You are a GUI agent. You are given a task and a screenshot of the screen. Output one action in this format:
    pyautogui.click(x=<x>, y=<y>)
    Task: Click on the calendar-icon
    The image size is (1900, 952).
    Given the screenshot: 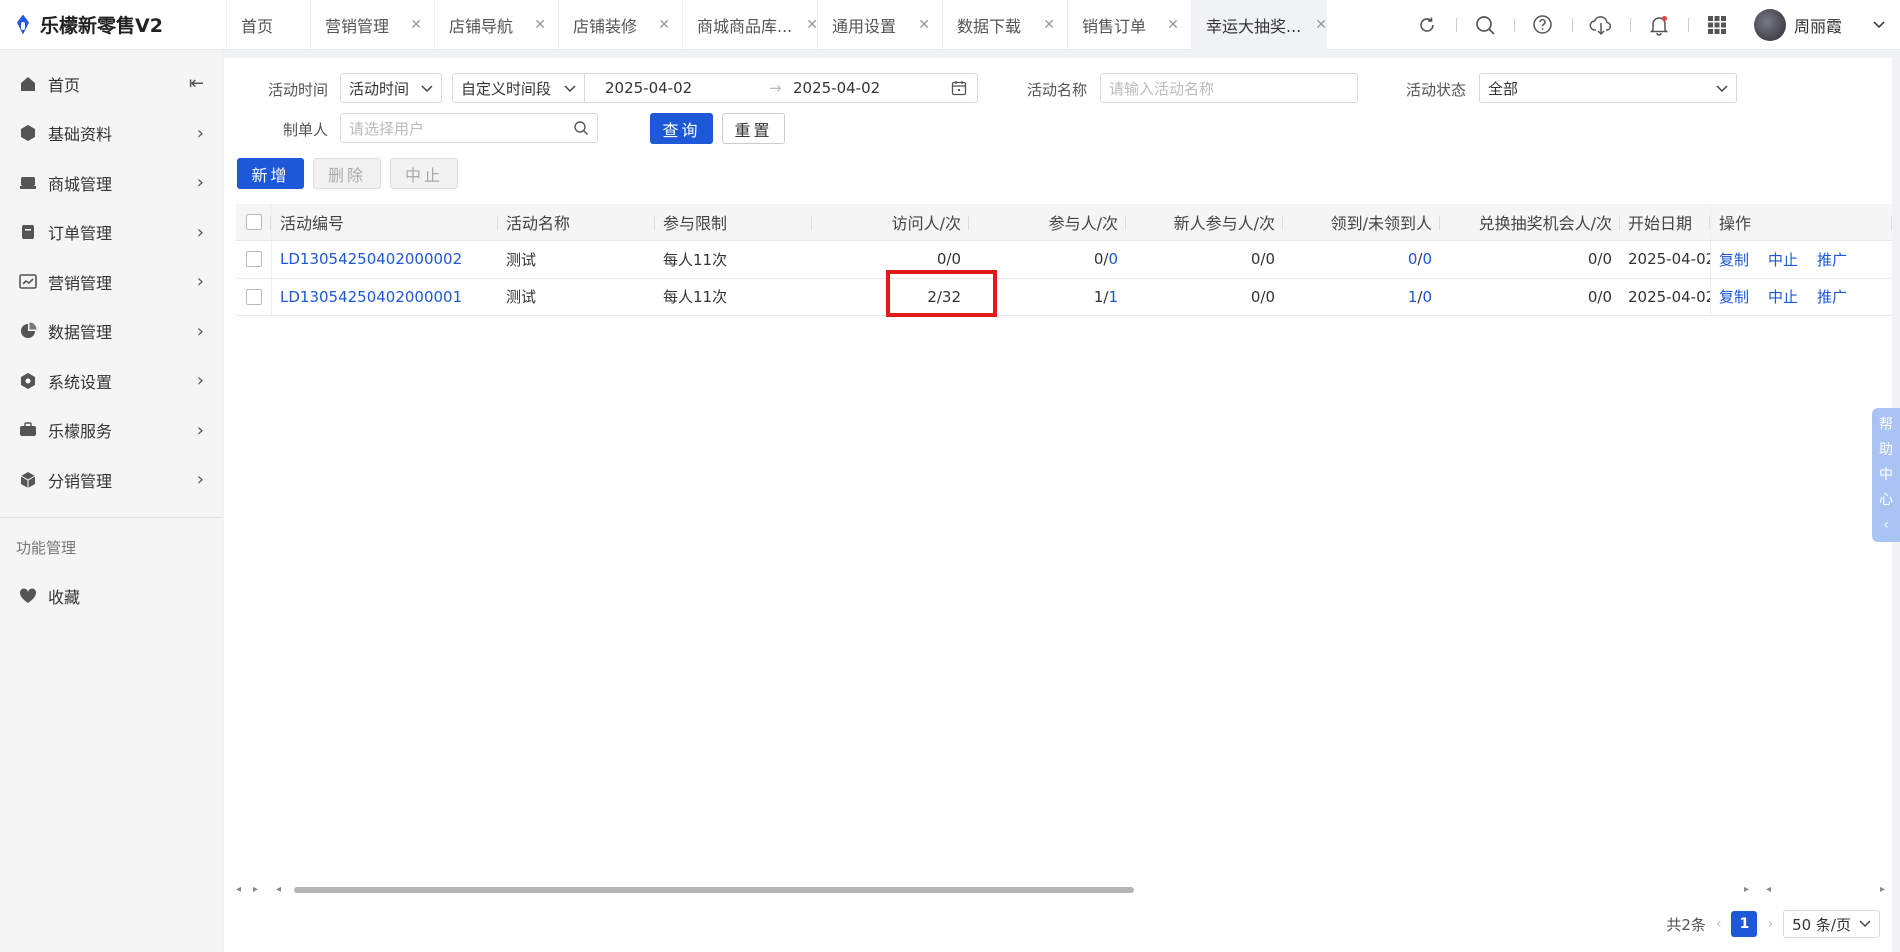 What is the action you would take?
    pyautogui.click(x=959, y=88)
    